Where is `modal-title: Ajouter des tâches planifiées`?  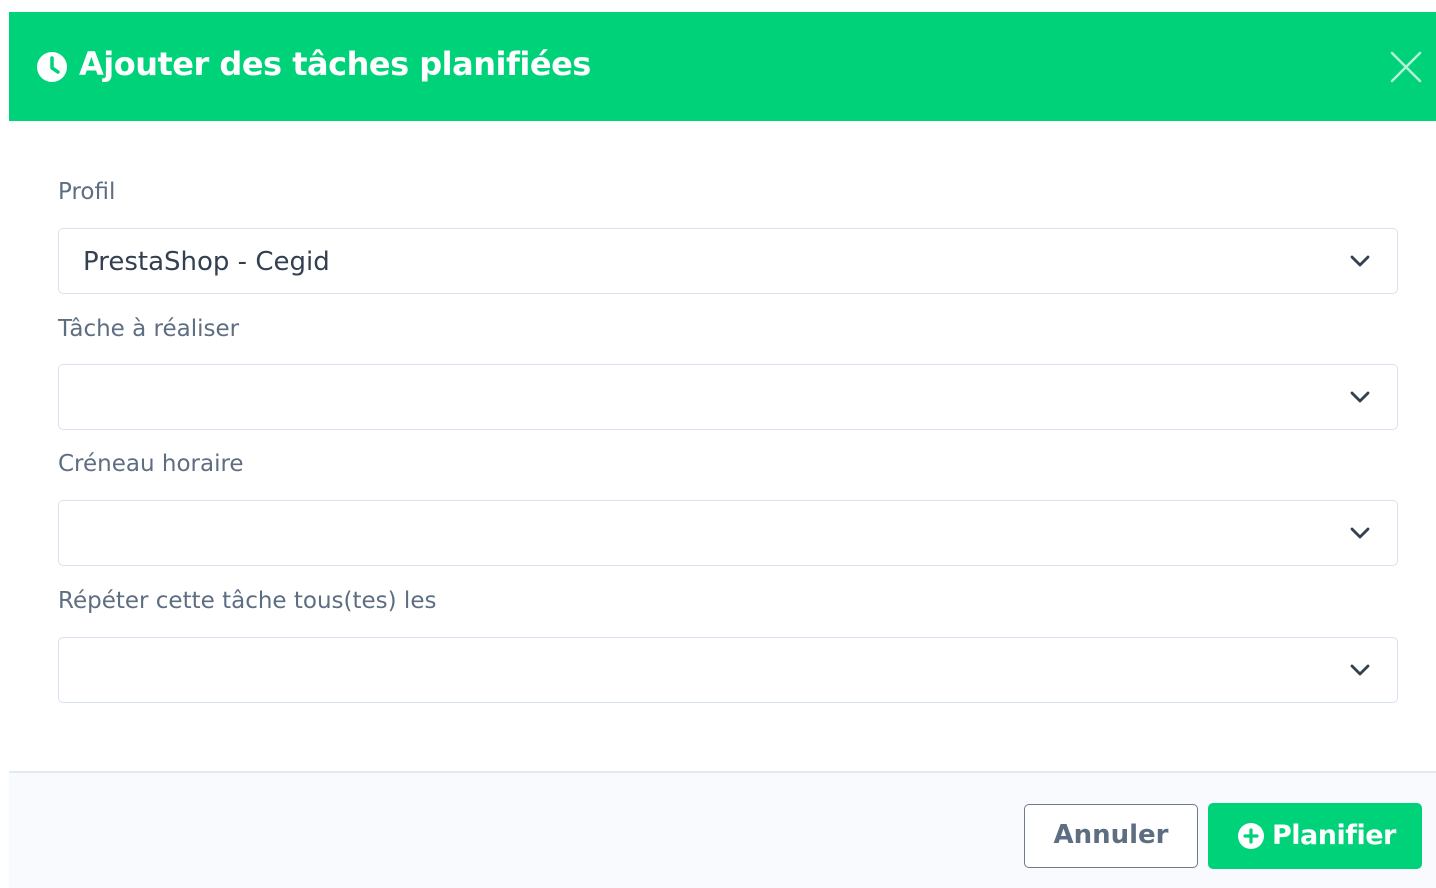
modal-title: Ajouter des tâches planifiées is located at coordinates (335, 64).